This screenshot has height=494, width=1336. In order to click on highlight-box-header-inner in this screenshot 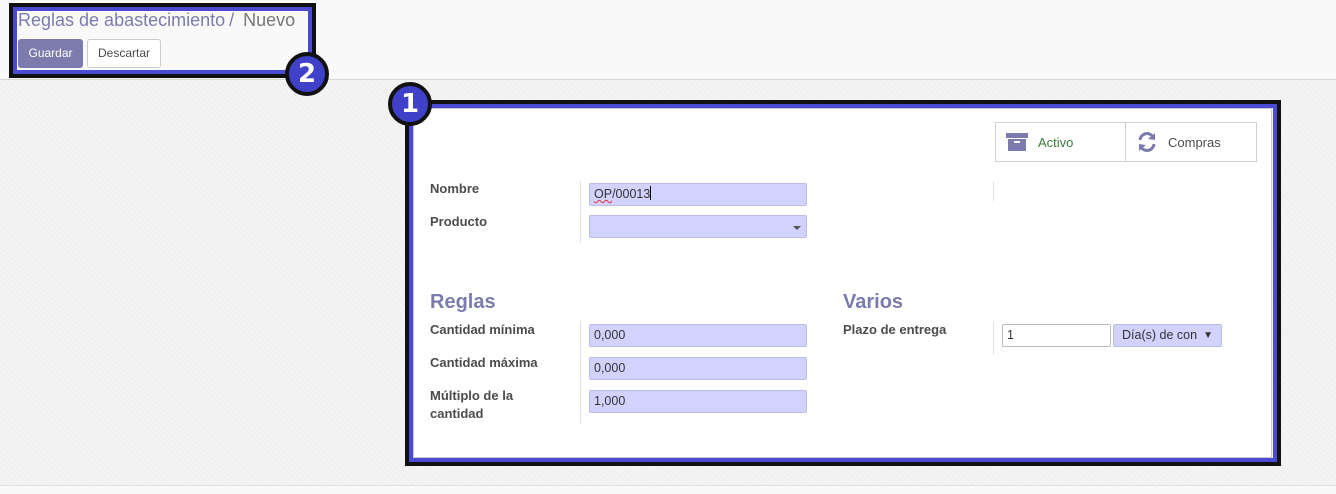, I will do `click(162, 40)`.